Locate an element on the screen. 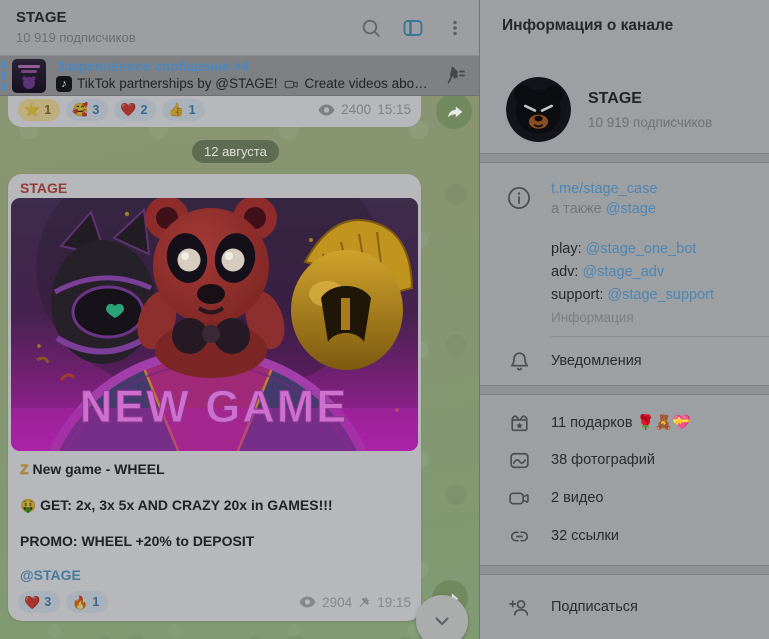 The height and width of the screenshot is (639, 769). video-camera-icon is located at coordinates (291, 84).